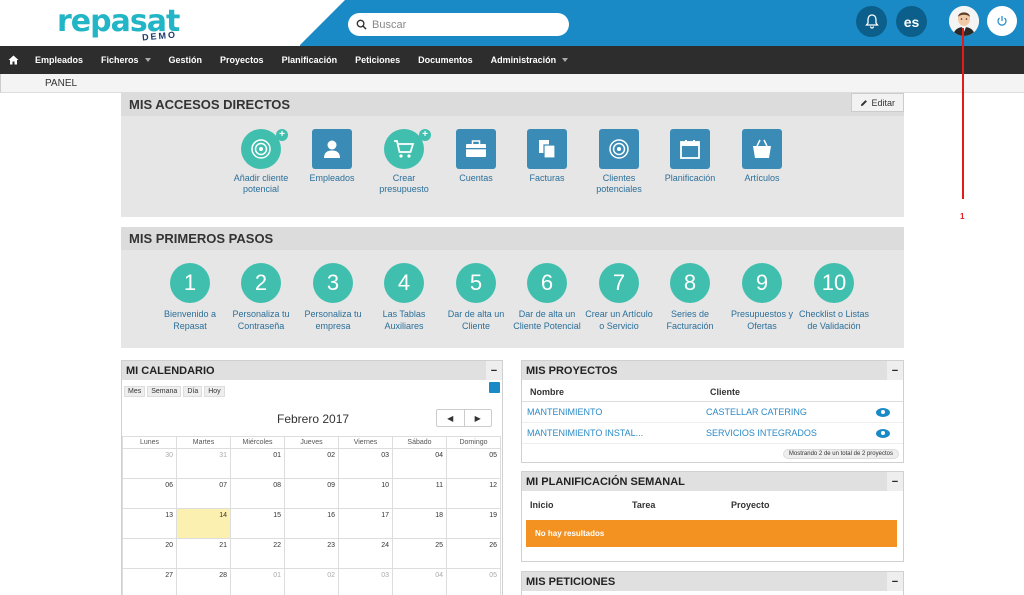  Describe the element at coordinates (834, 297) in the screenshot. I see `step-10: 10 Checklist o Listas de Validación` at that location.